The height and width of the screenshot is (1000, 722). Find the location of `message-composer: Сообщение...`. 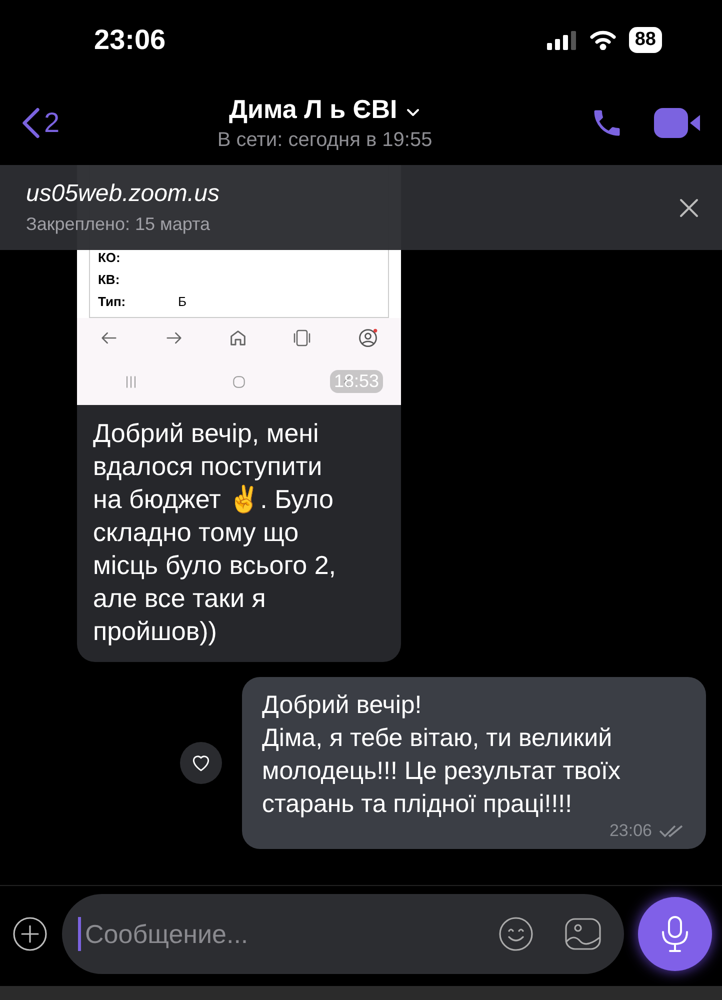

message-composer: Сообщение... is located at coordinates (343, 934).